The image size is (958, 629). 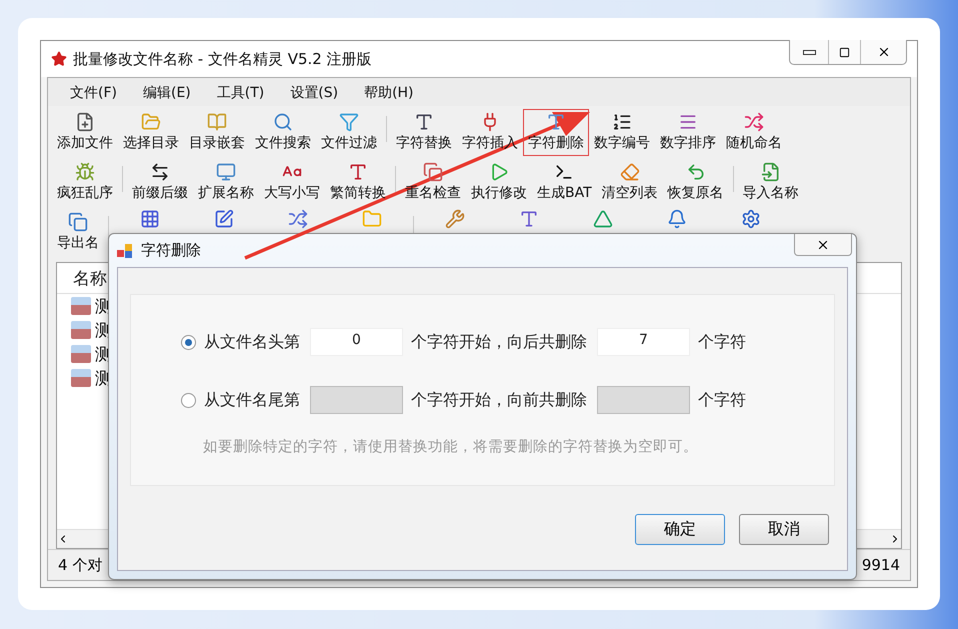 I want to click on option-label: 个字符开始，向后共删除, so click(x=499, y=342).